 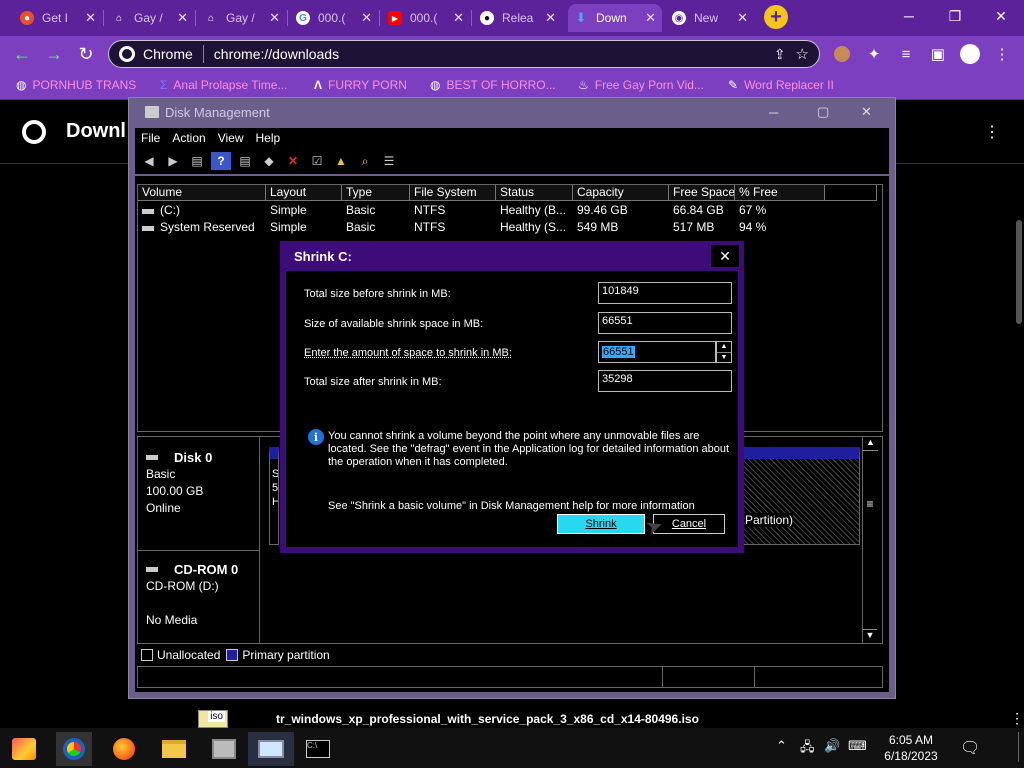 What do you see at coordinates (202, 193) in the screenshot?
I see `column-header-volume: Volume` at bounding box center [202, 193].